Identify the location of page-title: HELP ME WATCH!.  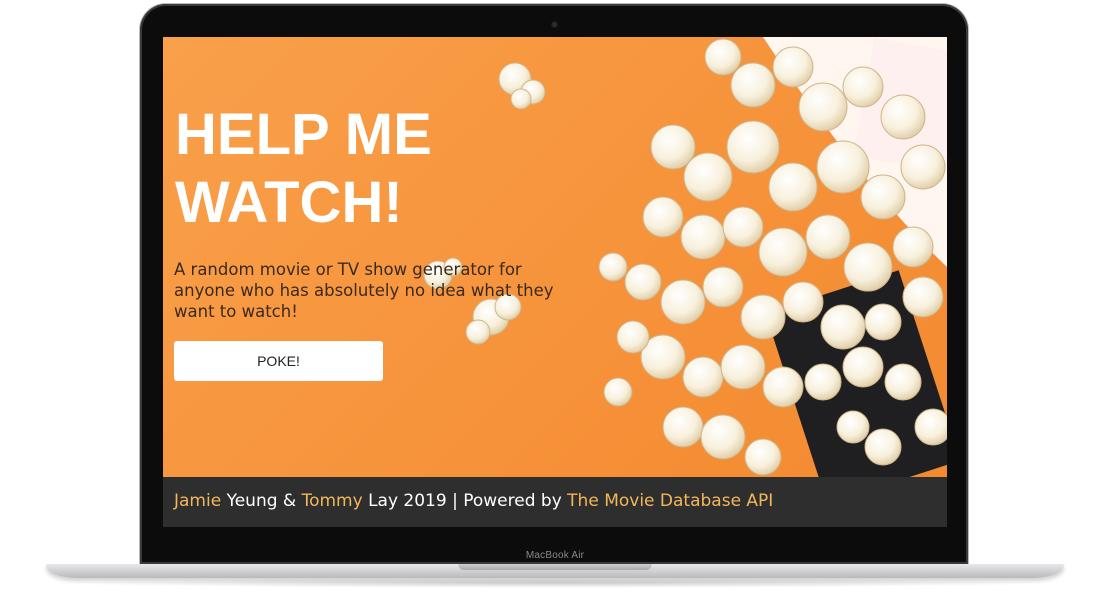
(325, 169).